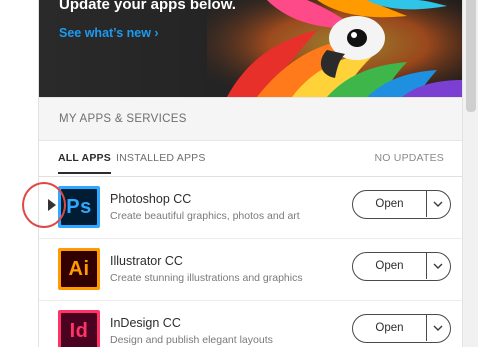 The image size is (478, 347). What do you see at coordinates (159, 48) in the screenshot?
I see `banner-text: Update your apps below. See what’s new ›` at bounding box center [159, 48].